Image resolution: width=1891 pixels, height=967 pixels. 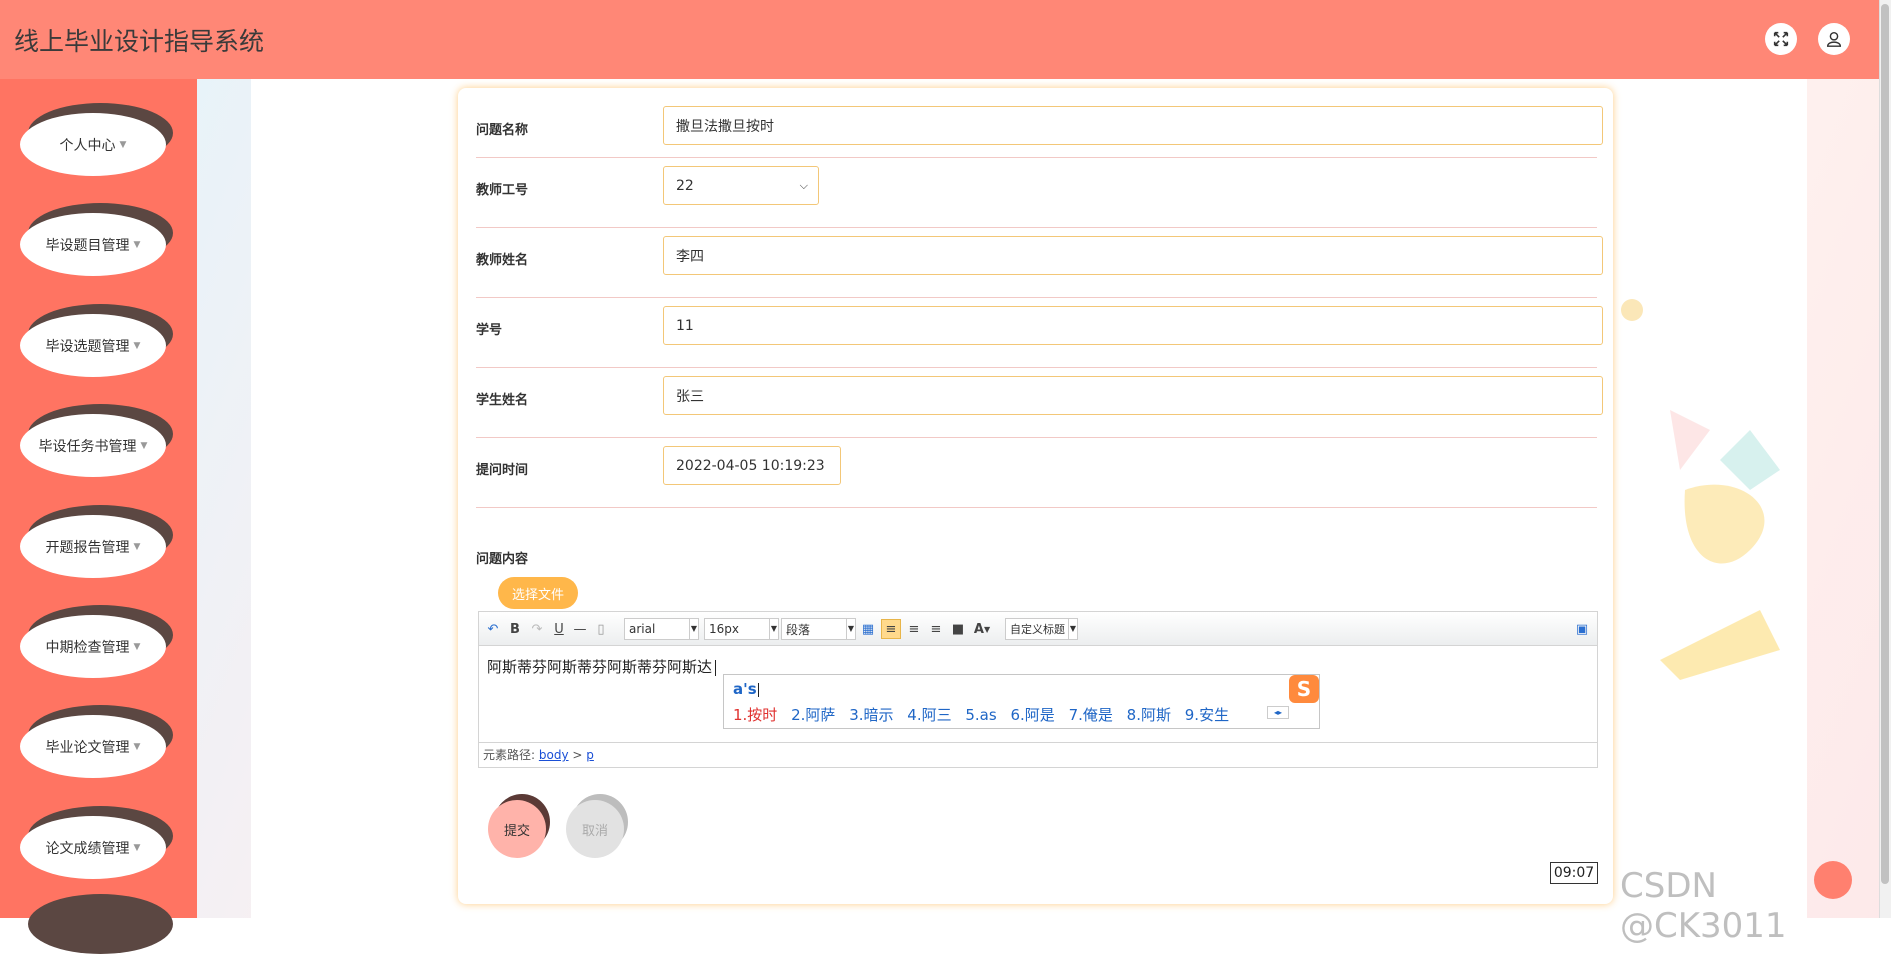 I want to click on ime-candidate: 2.阿萨, so click(x=813, y=715).